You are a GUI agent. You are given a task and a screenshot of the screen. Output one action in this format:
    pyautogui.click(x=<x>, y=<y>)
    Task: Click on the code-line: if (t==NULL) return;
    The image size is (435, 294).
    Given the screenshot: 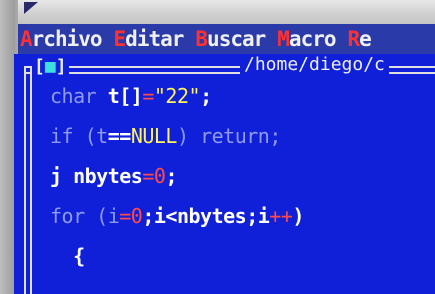 What is the action you would take?
    pyautogui.click(x=165, y=136)
    